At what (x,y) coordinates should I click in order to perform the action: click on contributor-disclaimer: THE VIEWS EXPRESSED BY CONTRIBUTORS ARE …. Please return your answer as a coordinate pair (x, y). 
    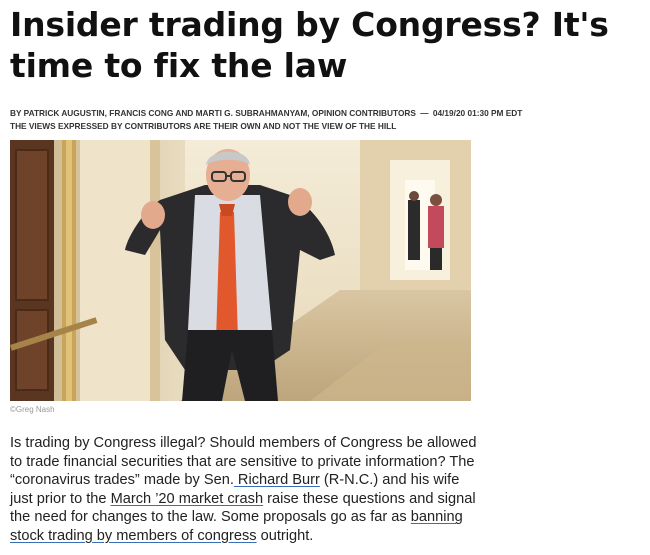
    Looking at the image, I should click on (203, 126).